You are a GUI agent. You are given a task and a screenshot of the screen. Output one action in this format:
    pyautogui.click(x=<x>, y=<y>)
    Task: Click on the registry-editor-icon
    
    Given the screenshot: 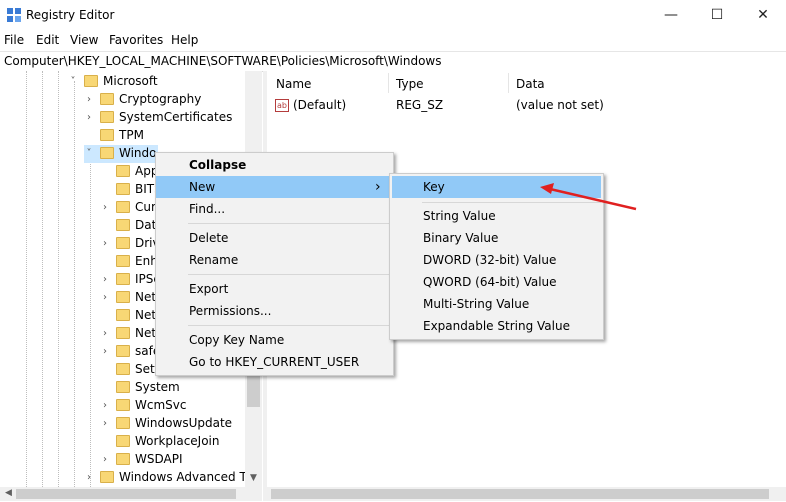 What is the action you would take?
    pyautogui.click(x=14, y=15)
    